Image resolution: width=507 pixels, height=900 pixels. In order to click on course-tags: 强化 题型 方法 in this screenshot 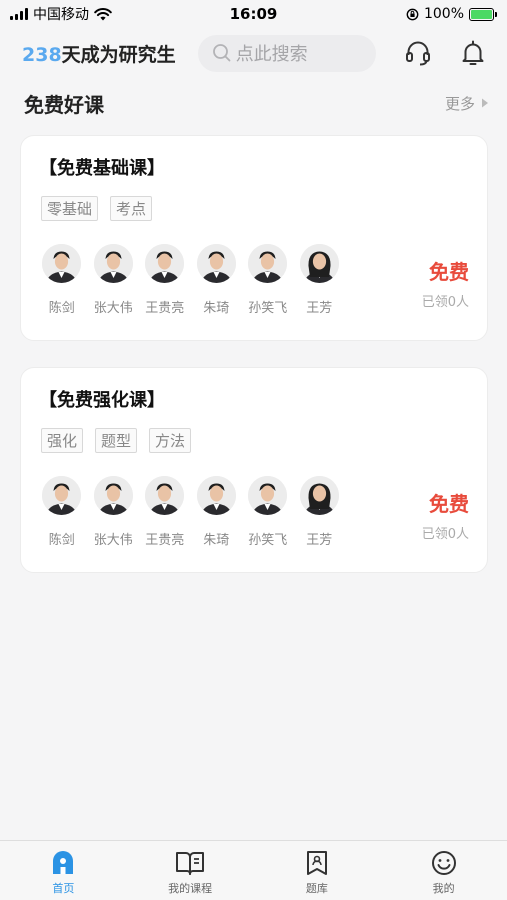, I will do `click(116, 440)`.